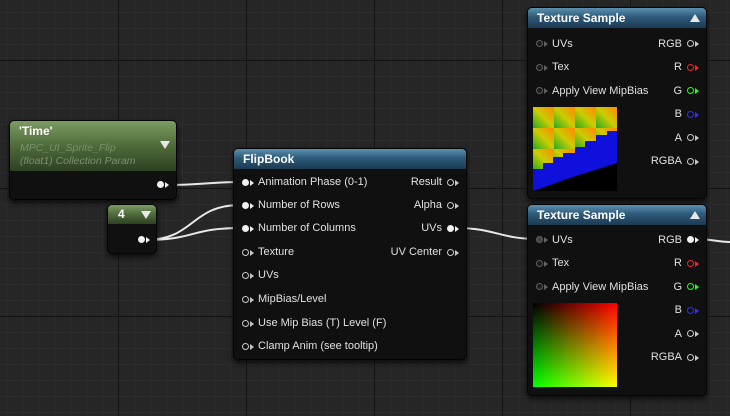  I want to click on input-label-clamp-anim: Clamp Anim (see tooltip), so click(318, 346).